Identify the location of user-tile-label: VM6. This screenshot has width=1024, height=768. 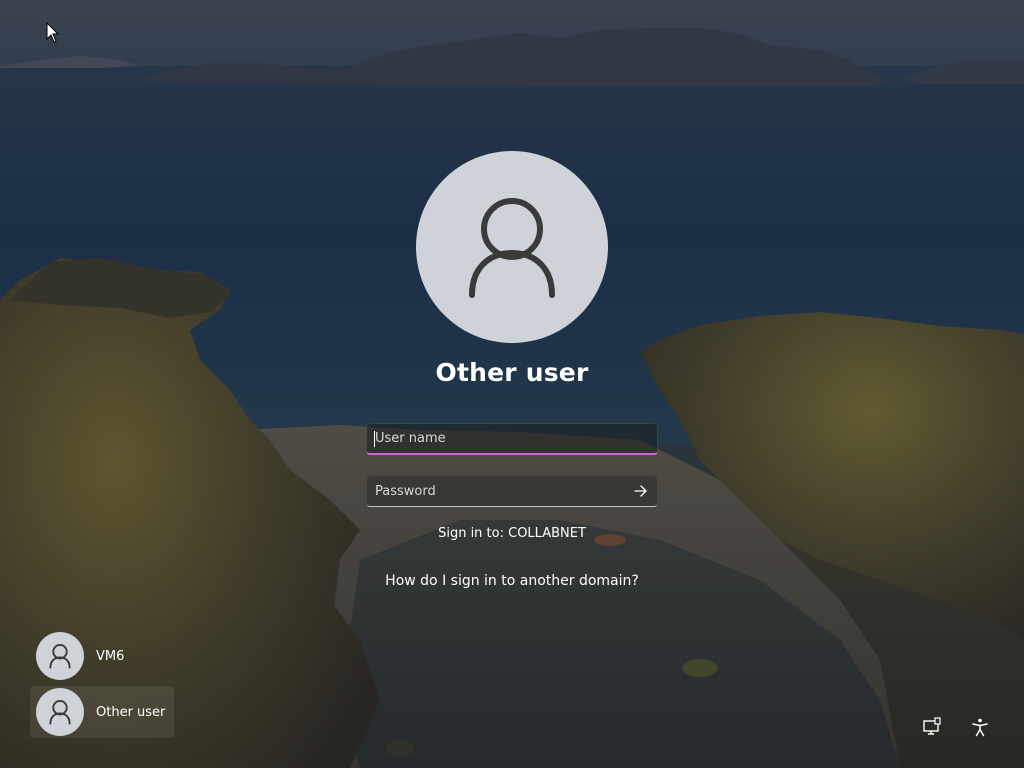
(110, 656).